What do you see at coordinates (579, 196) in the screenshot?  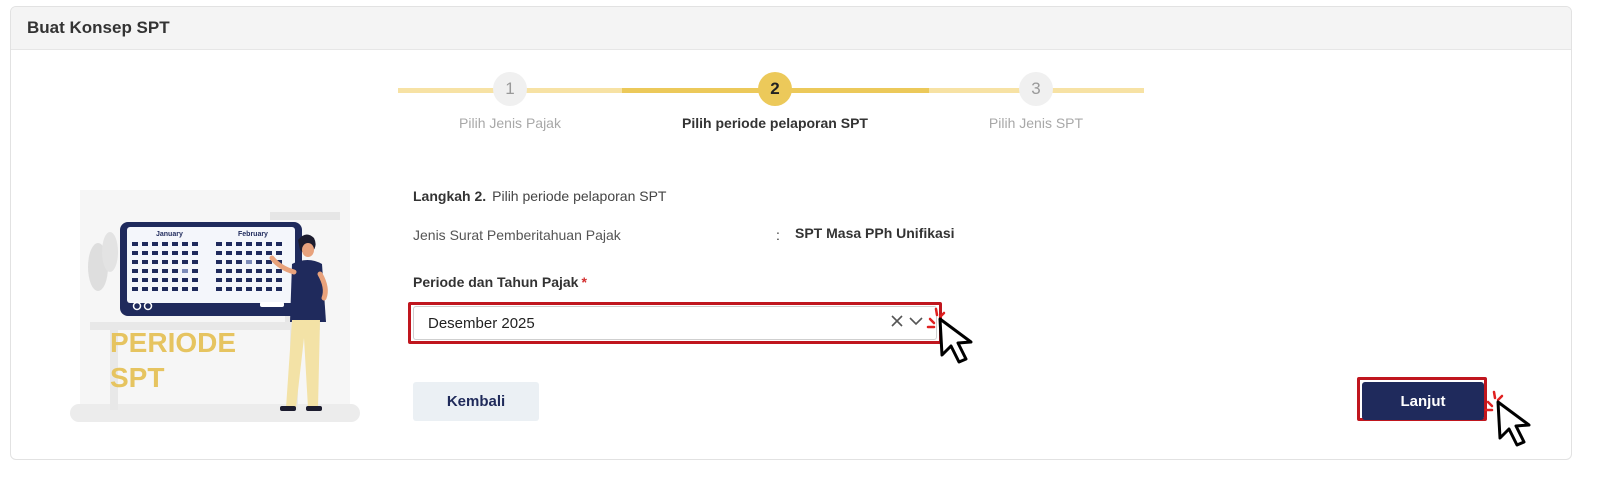 I see `step-text: Pilih periode pelaporan SPT` at bounding box center [579, 196].